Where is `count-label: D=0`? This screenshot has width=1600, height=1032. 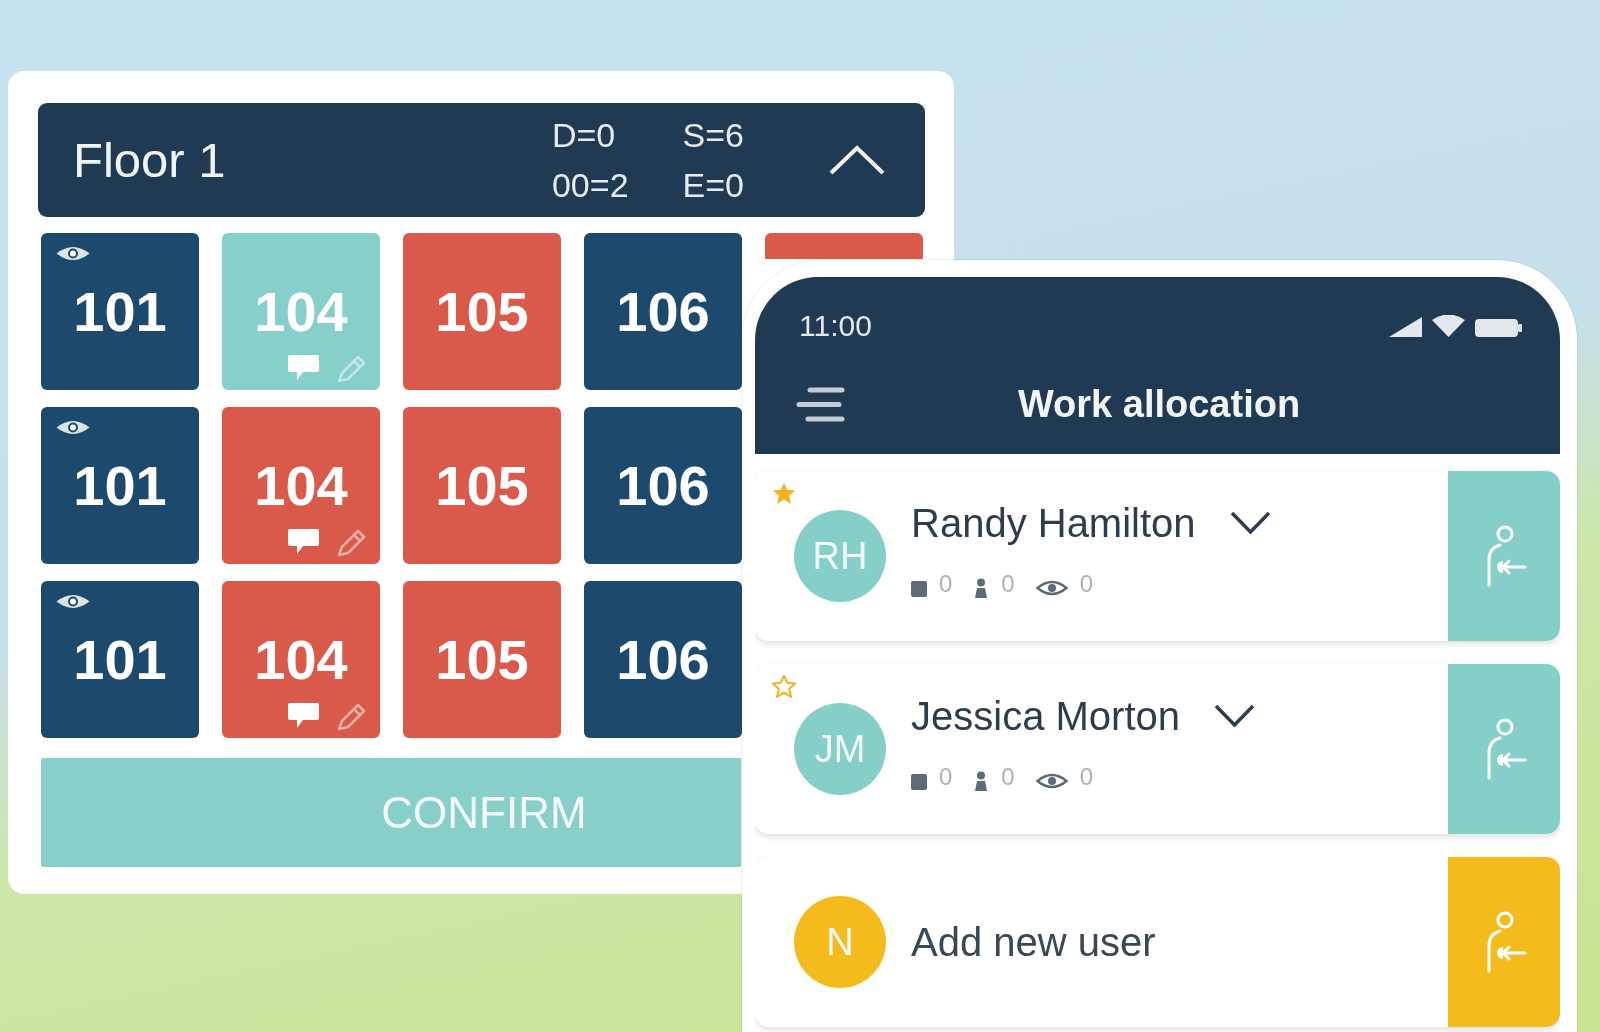
count-label: D=0 is located at coordinates (584, 135).